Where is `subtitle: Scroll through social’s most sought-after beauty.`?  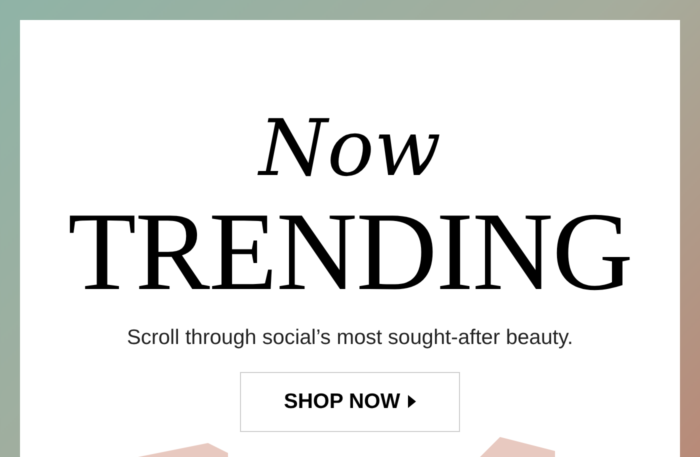 subtitle: Scroll through social’s most sought-after beauty. is located at coordinates (350, 338).